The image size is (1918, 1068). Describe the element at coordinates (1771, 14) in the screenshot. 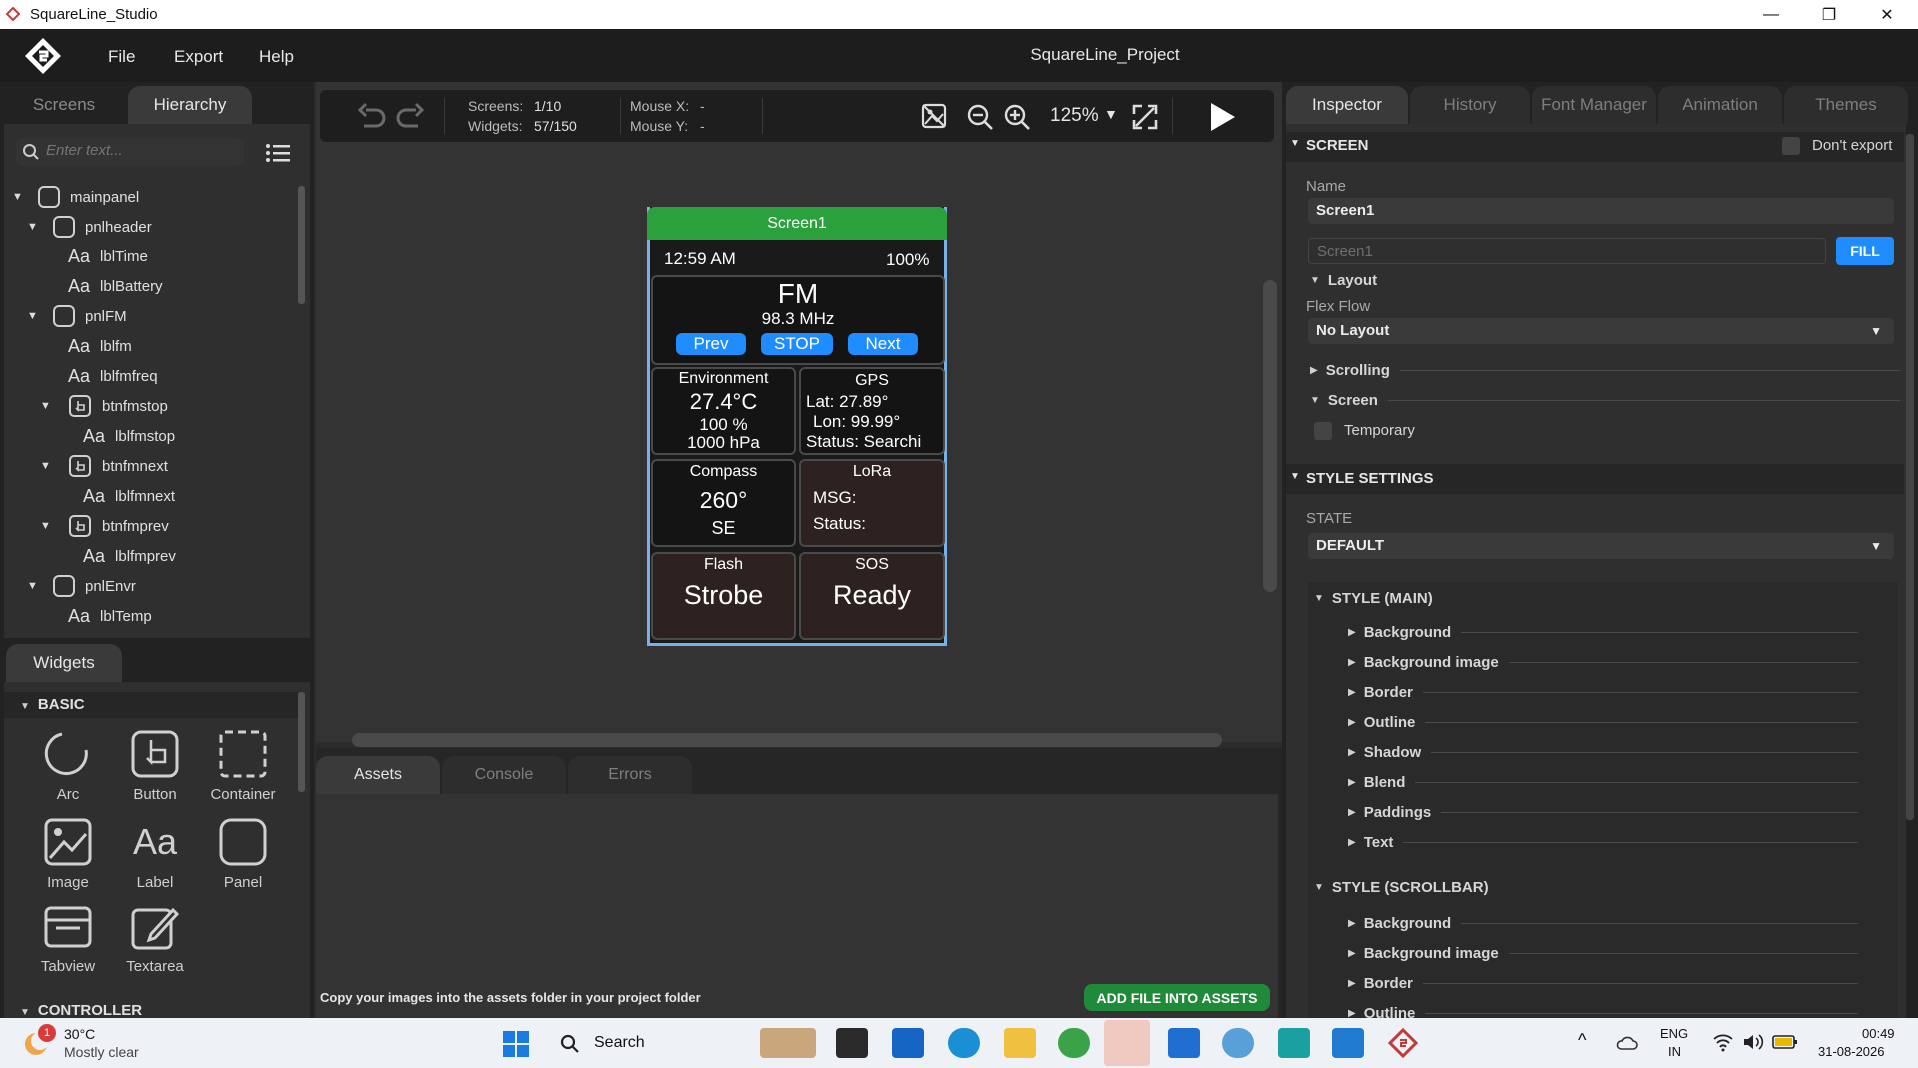

I see `minimize-button: —` at that location.